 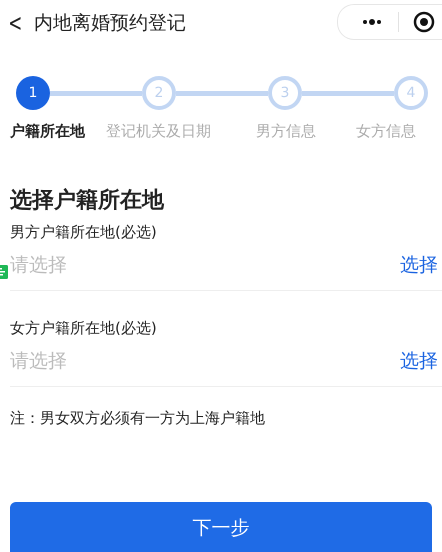 I want to click on page-title: 内地离婚预约登记, so click(x=110, y=23).